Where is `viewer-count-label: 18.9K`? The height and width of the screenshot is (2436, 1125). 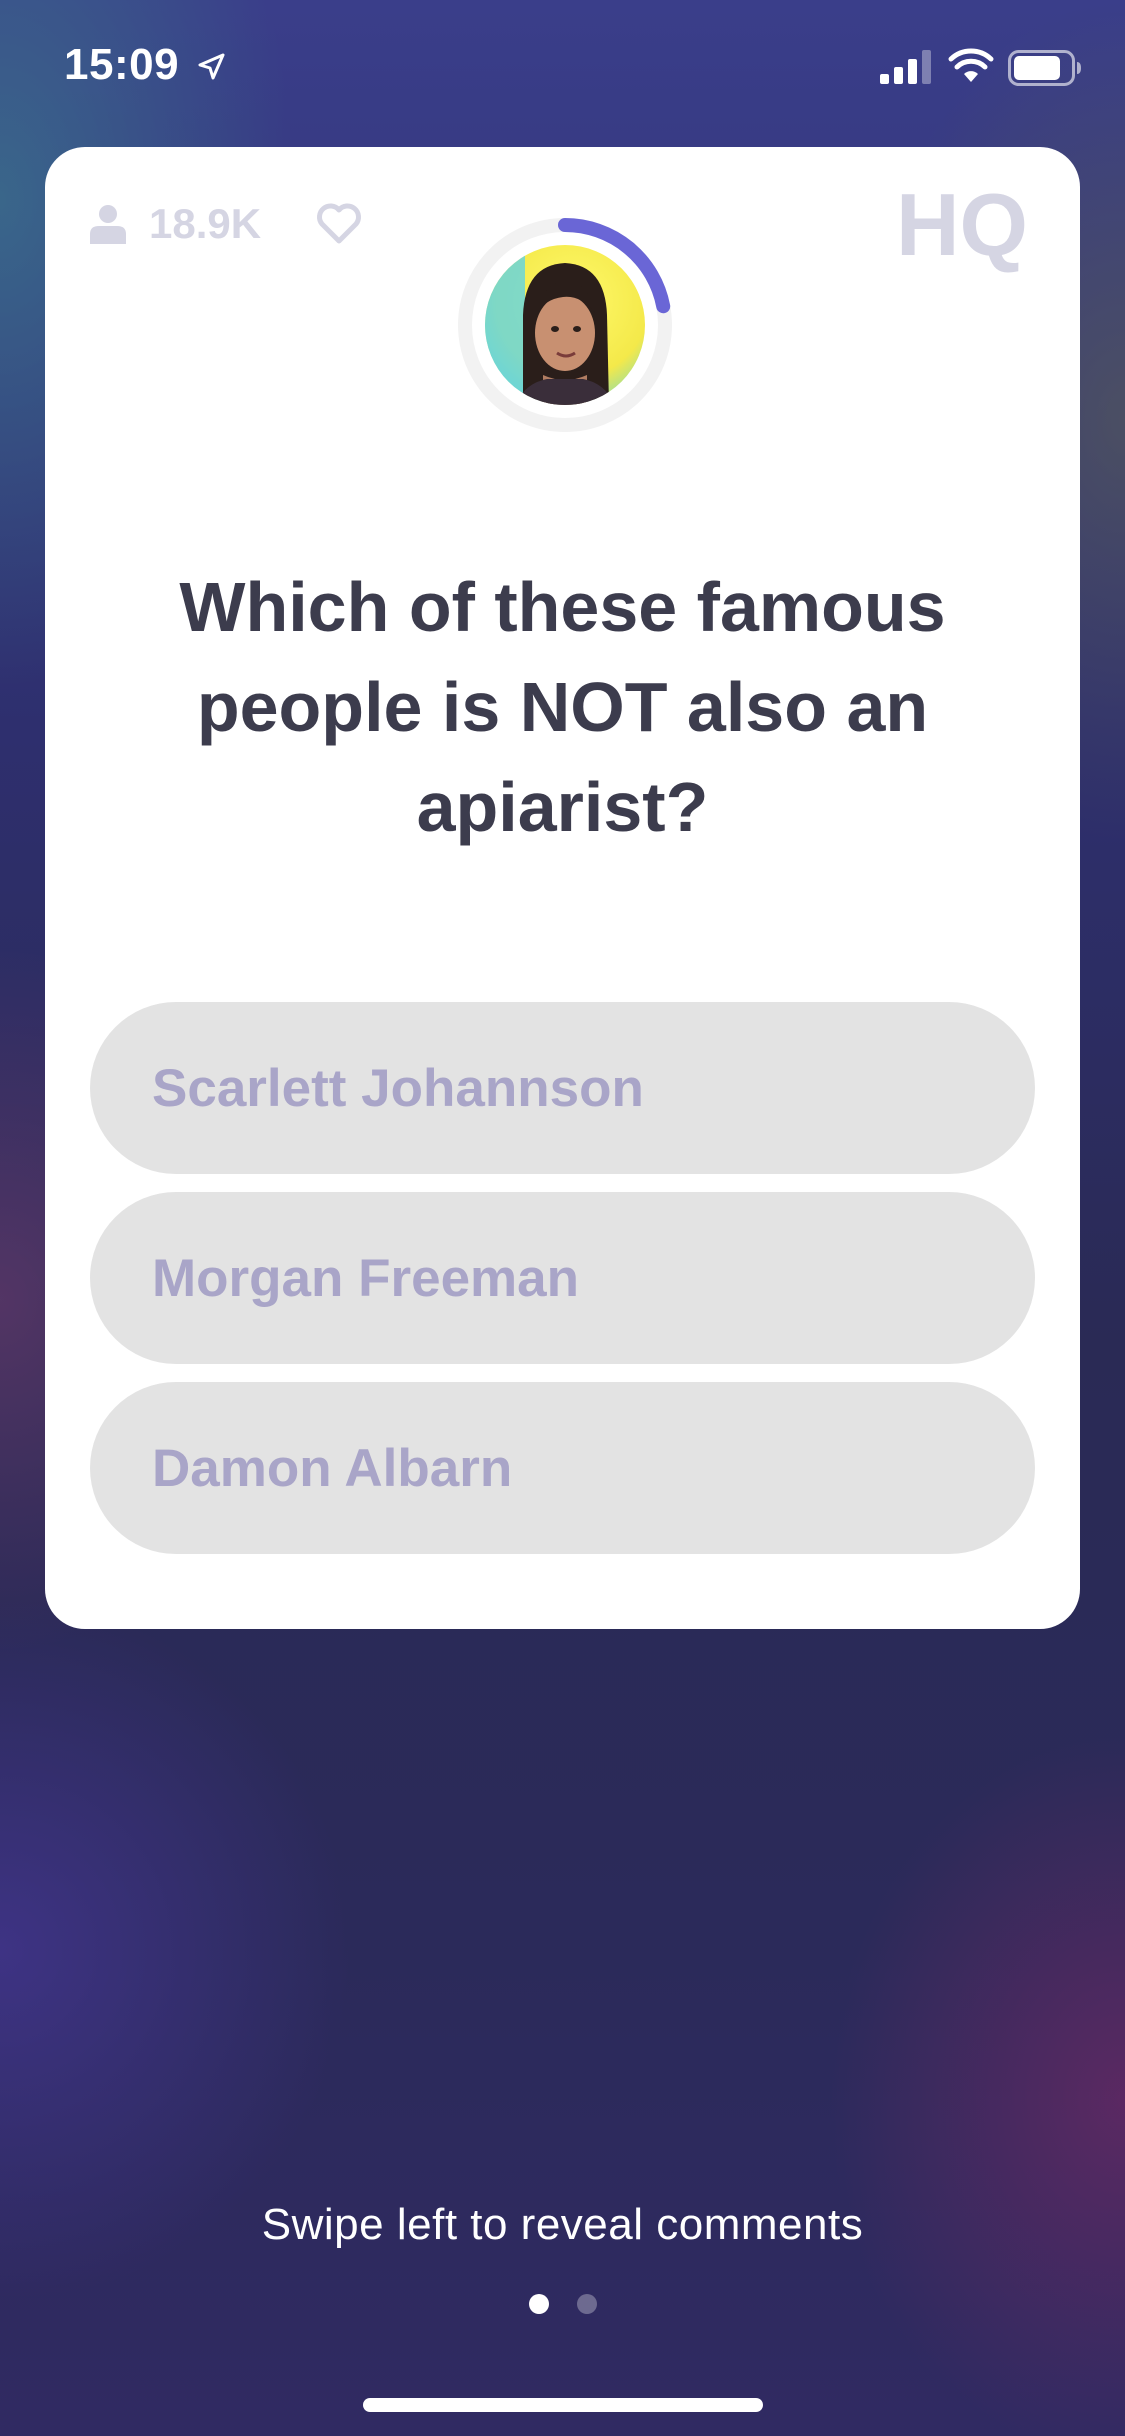 viewer-count-label: 18.9K is located at coordinates (205, 223).